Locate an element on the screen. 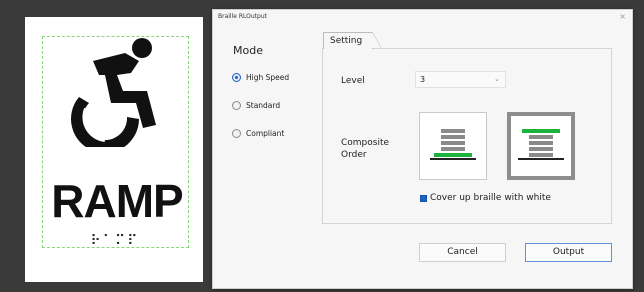 The image size is (644, 292). output-button: Output is located at coordinates (568, 252).